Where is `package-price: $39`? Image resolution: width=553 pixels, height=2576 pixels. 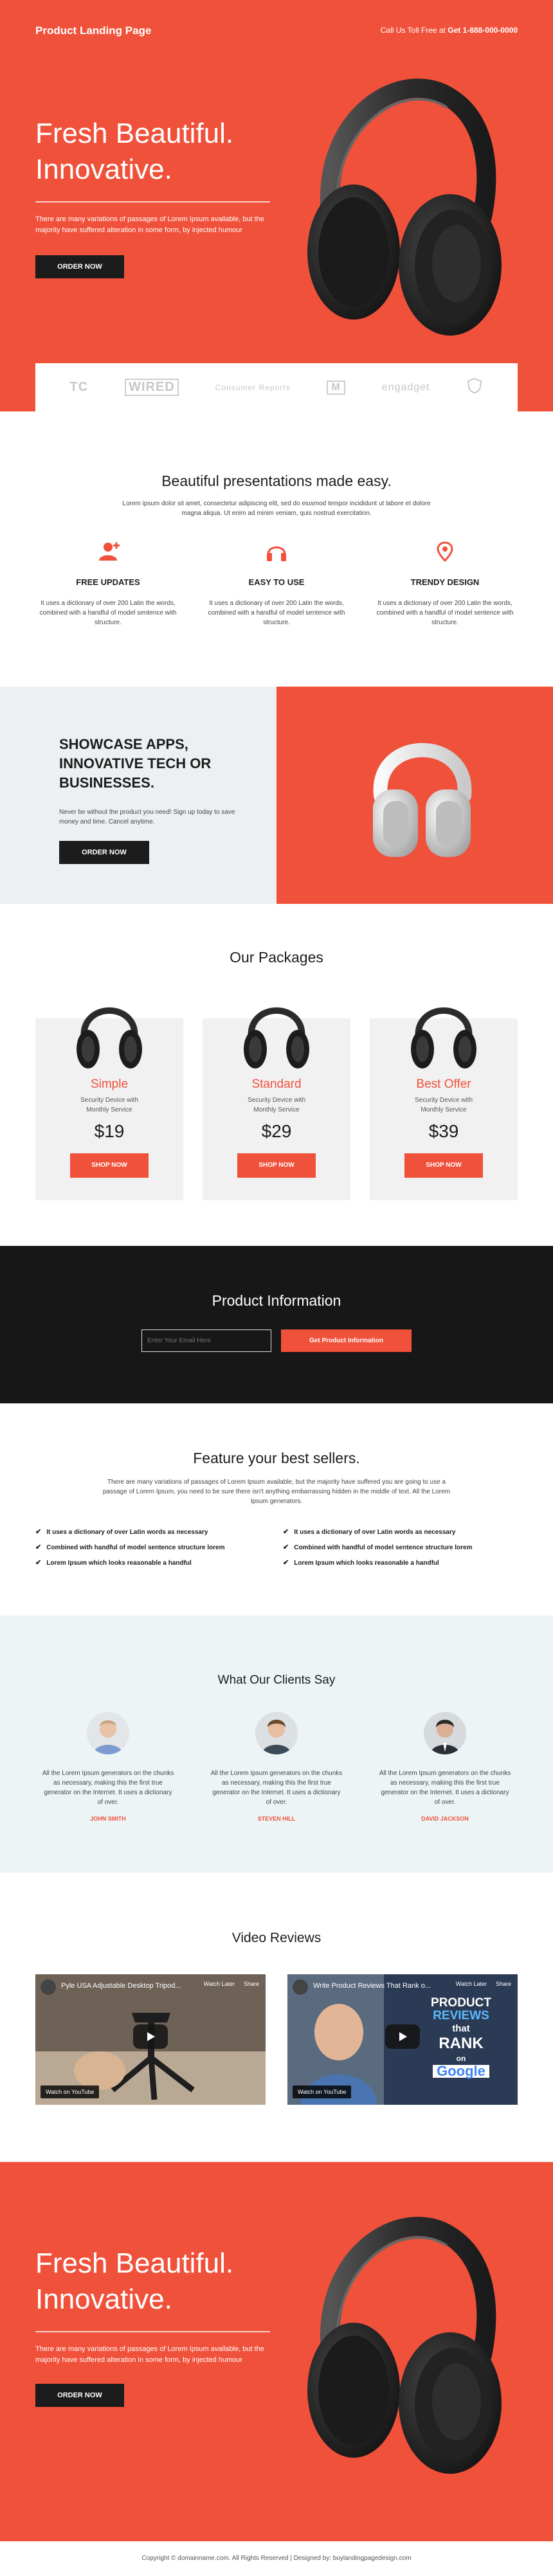
package-price: $39 is located at coordinates (444, 1131).